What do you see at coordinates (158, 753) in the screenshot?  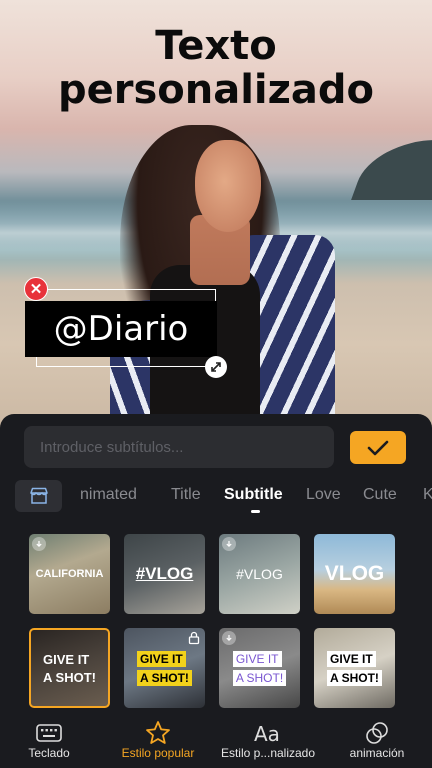 I see `nav-label: Estilo popular` at bounding box center [158, 753].